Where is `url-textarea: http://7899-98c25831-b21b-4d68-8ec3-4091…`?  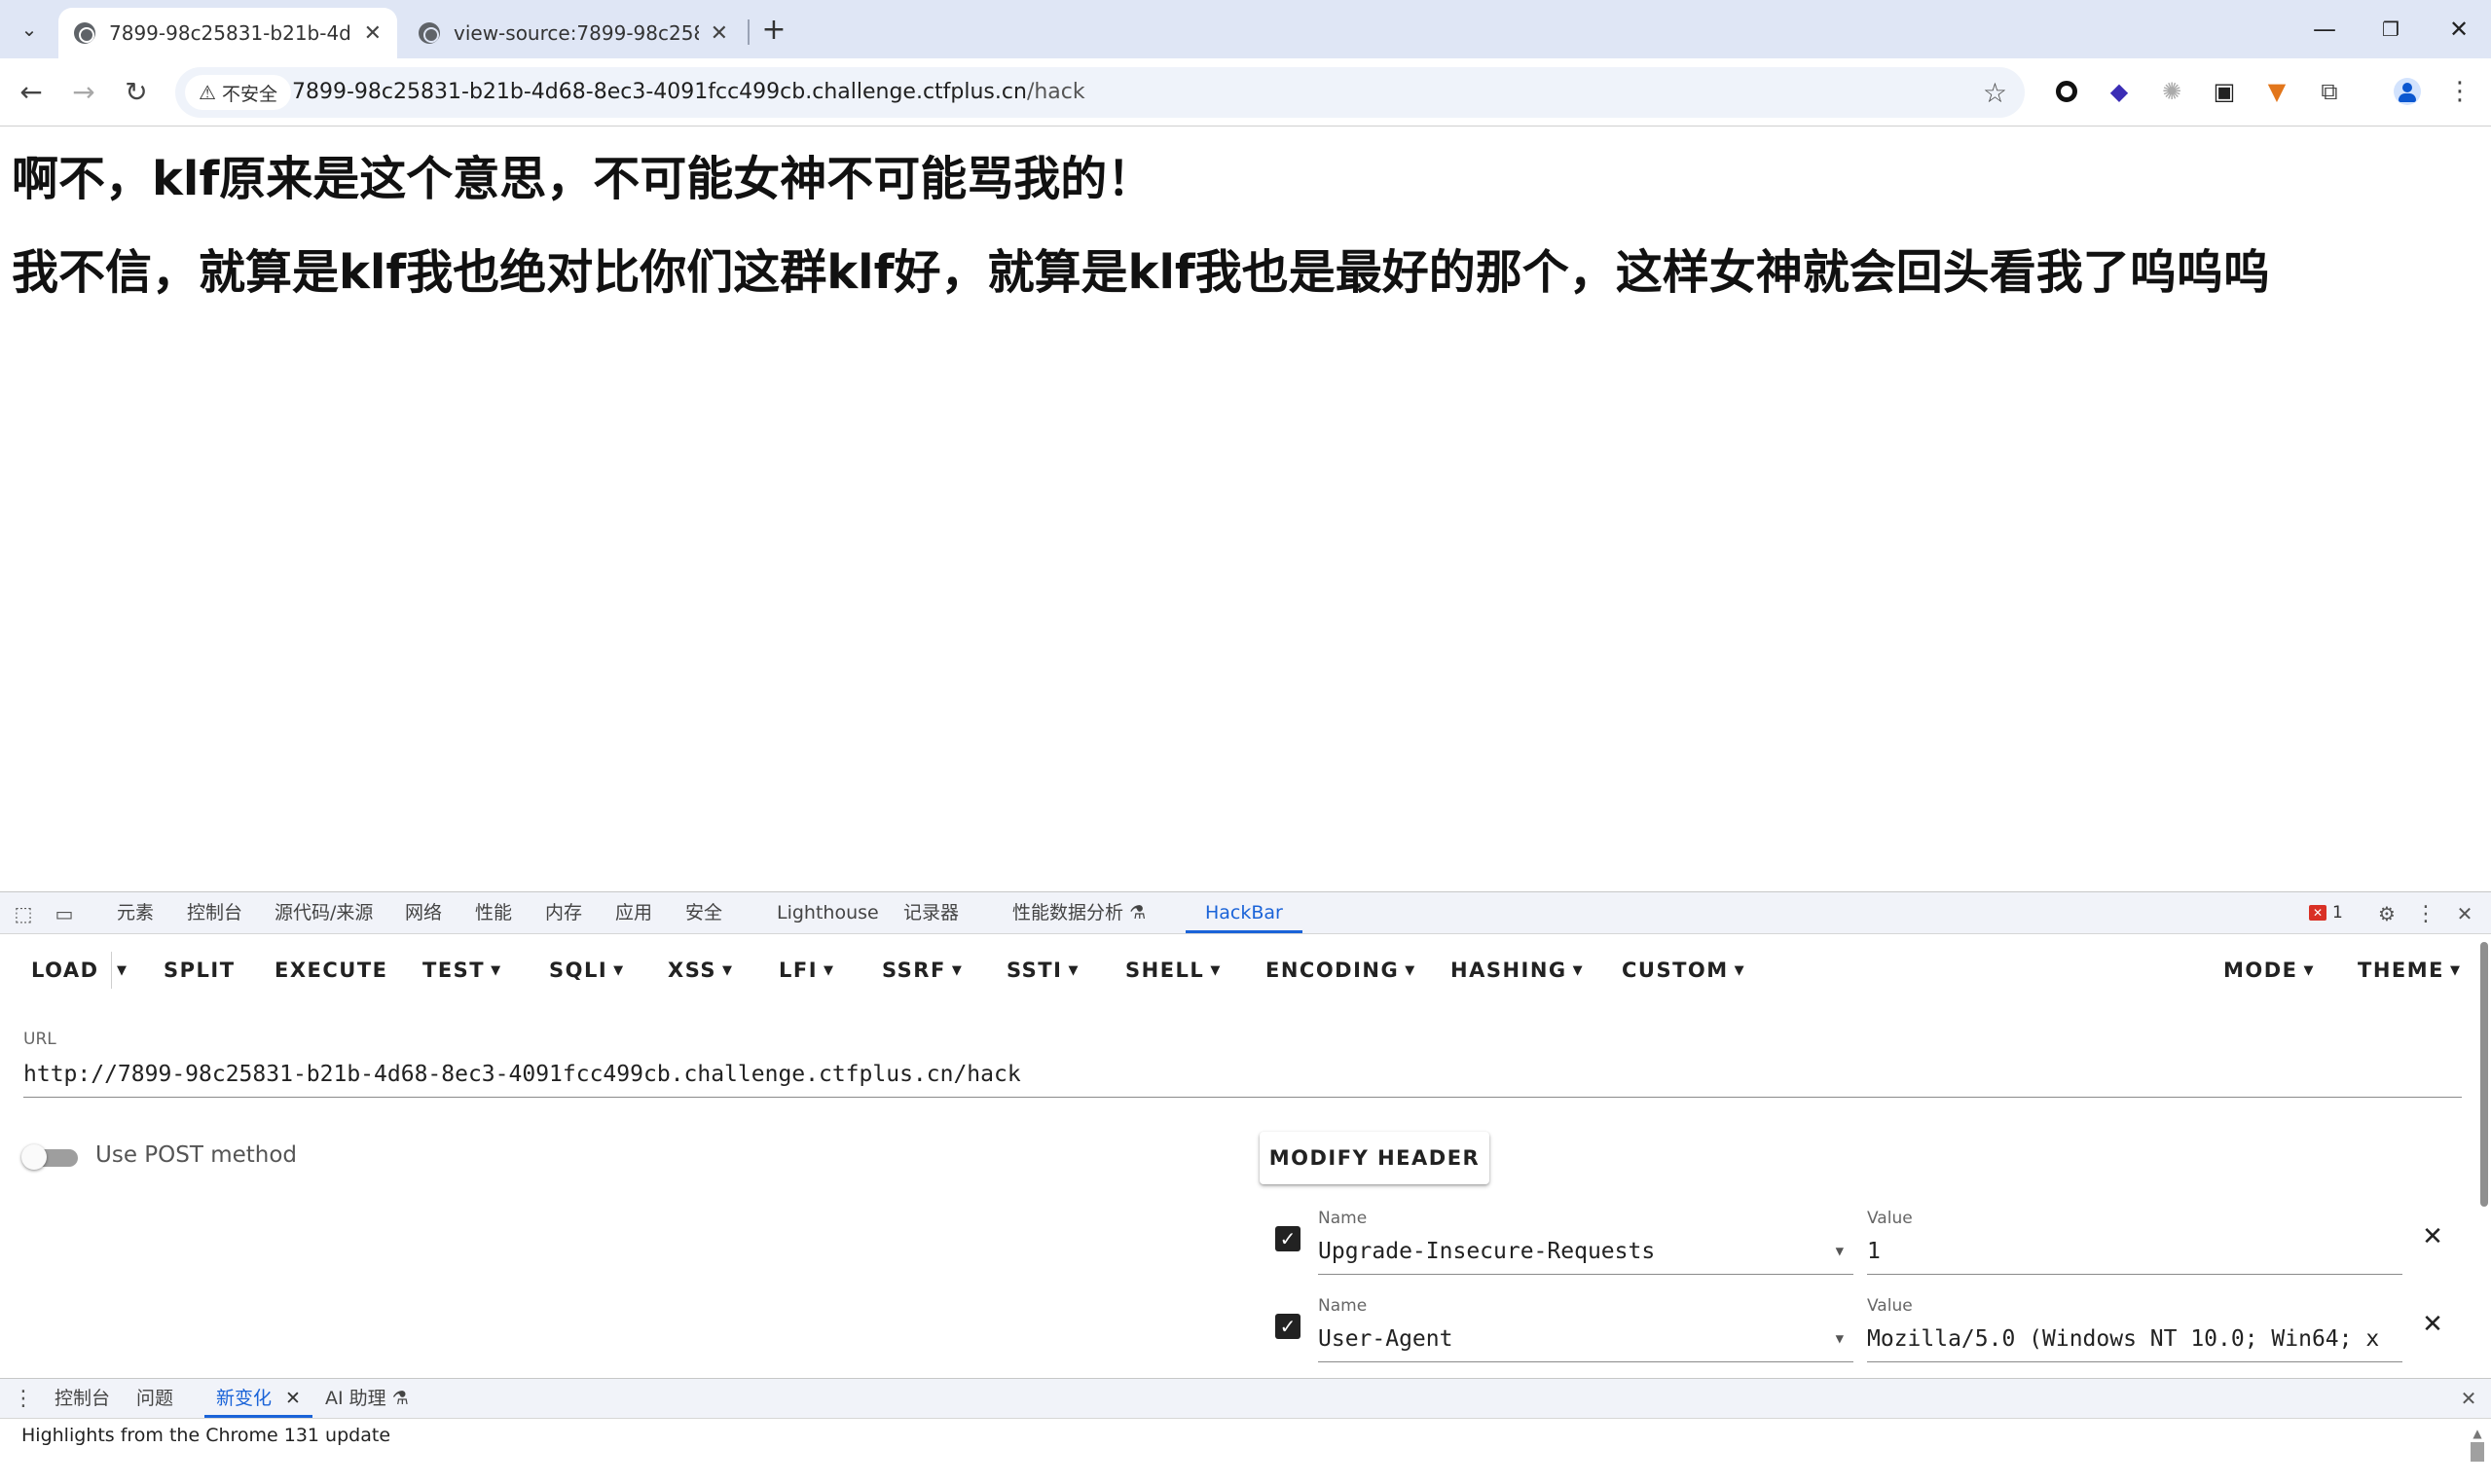
url-textarea: http://7899-98c25831-b21b-4d68-8ec3-4091… is located at coordinates (1242, 1078).